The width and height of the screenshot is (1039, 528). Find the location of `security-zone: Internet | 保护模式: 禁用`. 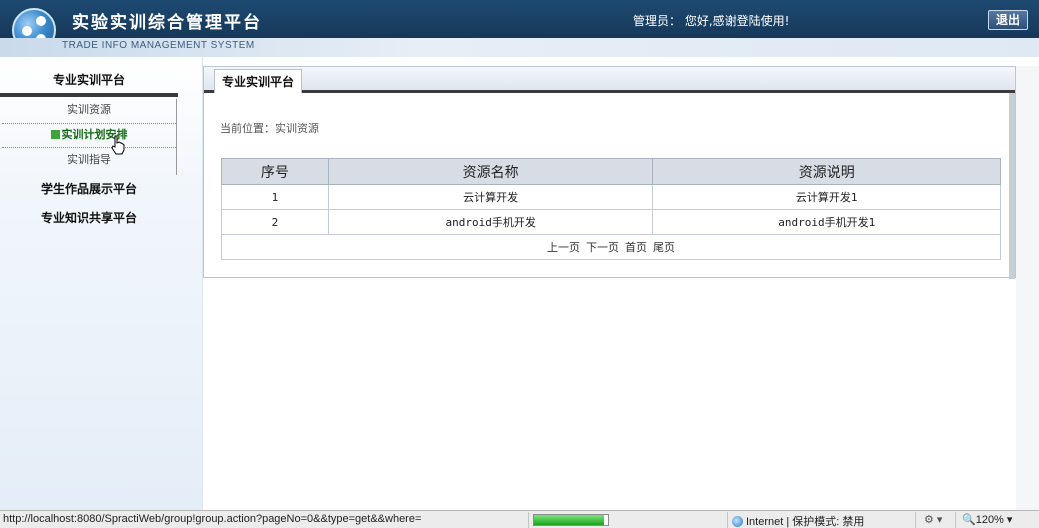

security-zone: Internet | 保护模式: 禁用 is located at coordinates (798, 520).